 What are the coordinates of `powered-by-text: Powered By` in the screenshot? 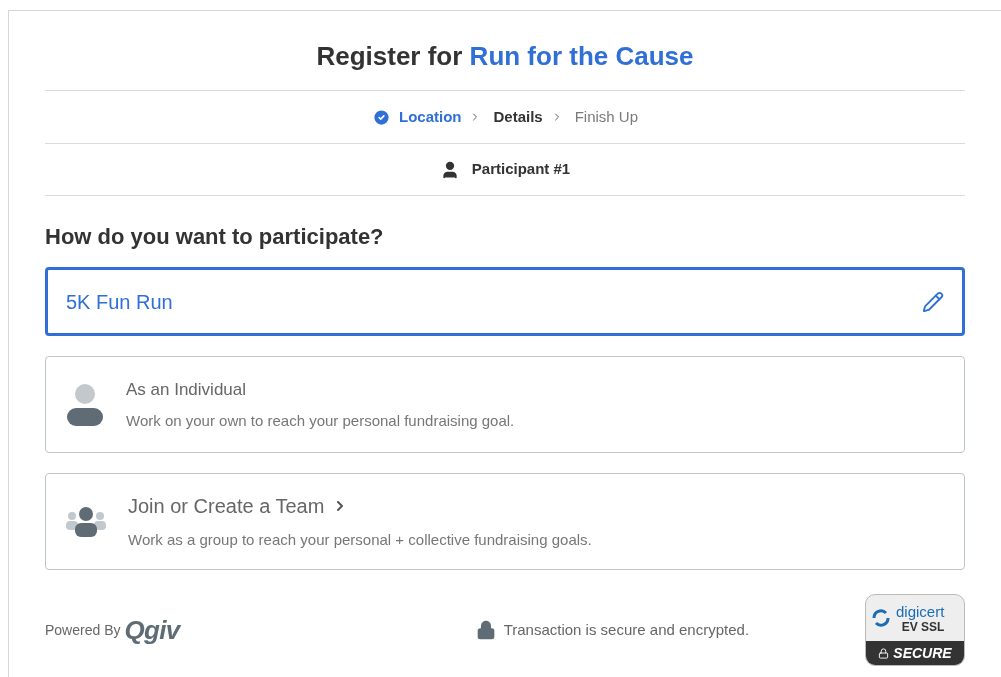 It's located at (83, 630).